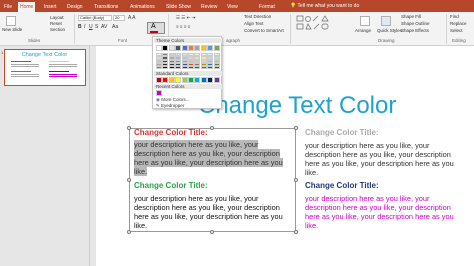 This screenshot has height=266, width=474. Describe the element at coordinates (12, 30) in the screenshot. I see `new-slide-button: New Slide` at that location.